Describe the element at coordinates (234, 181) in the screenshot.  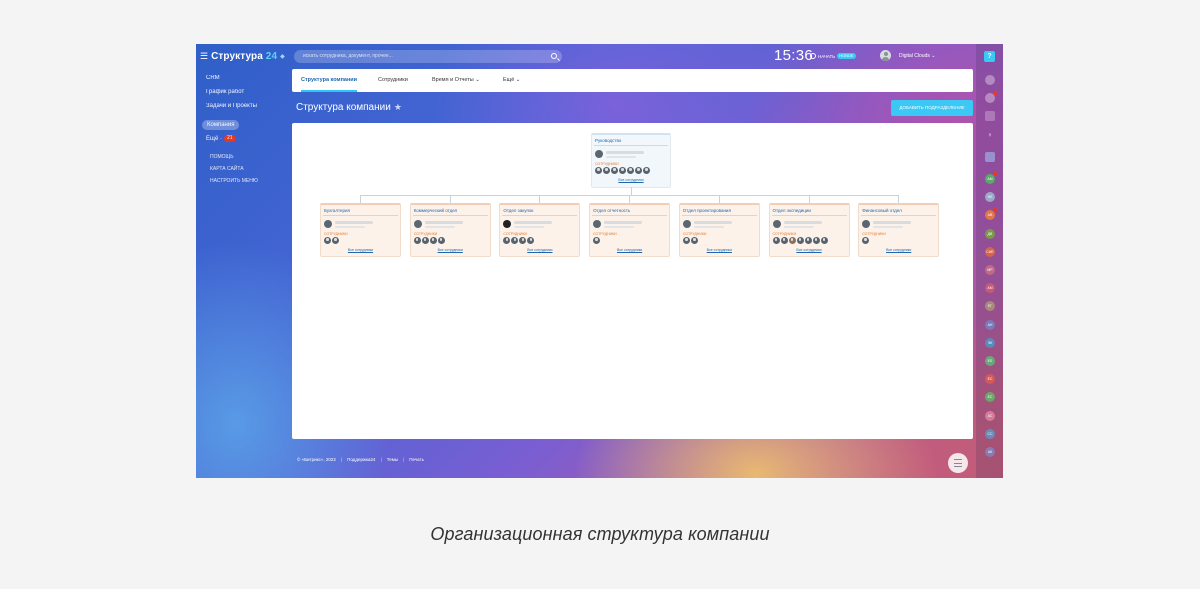
I see `menu-item-configure: НАСТРОИТЬ МЕНЮ` at that location.